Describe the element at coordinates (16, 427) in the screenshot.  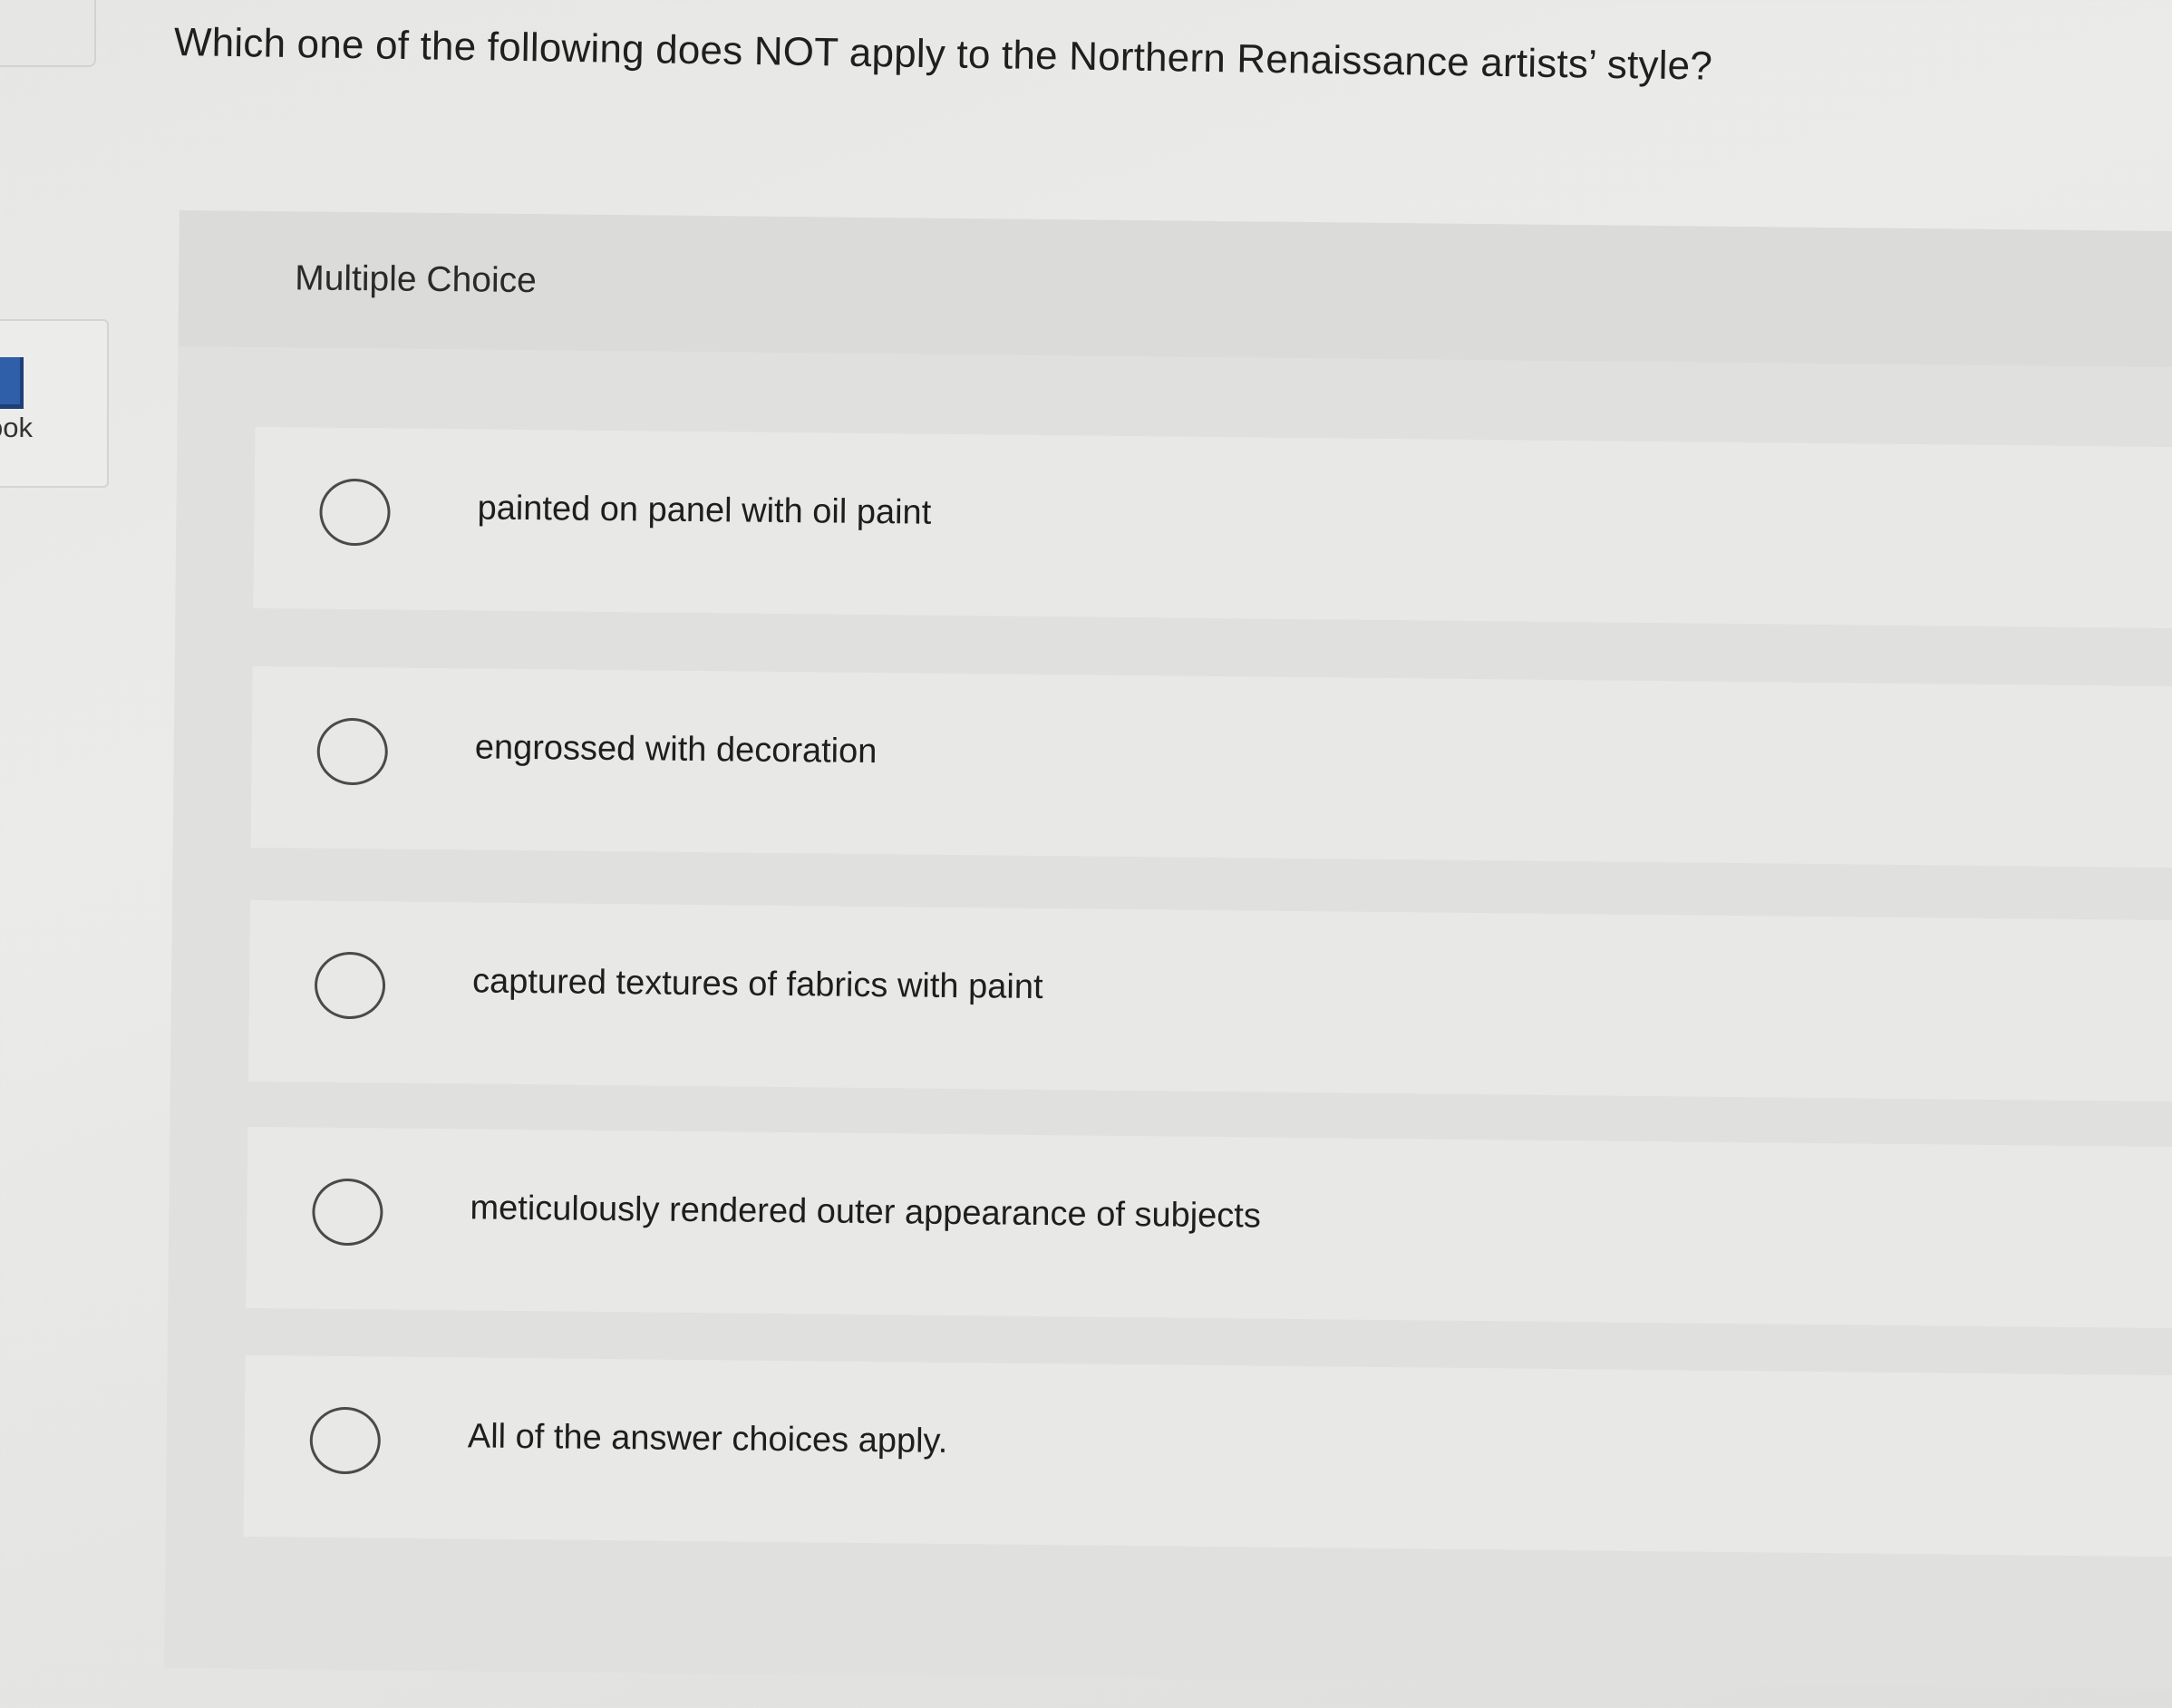
I see `ebook-label: ook` at that location.